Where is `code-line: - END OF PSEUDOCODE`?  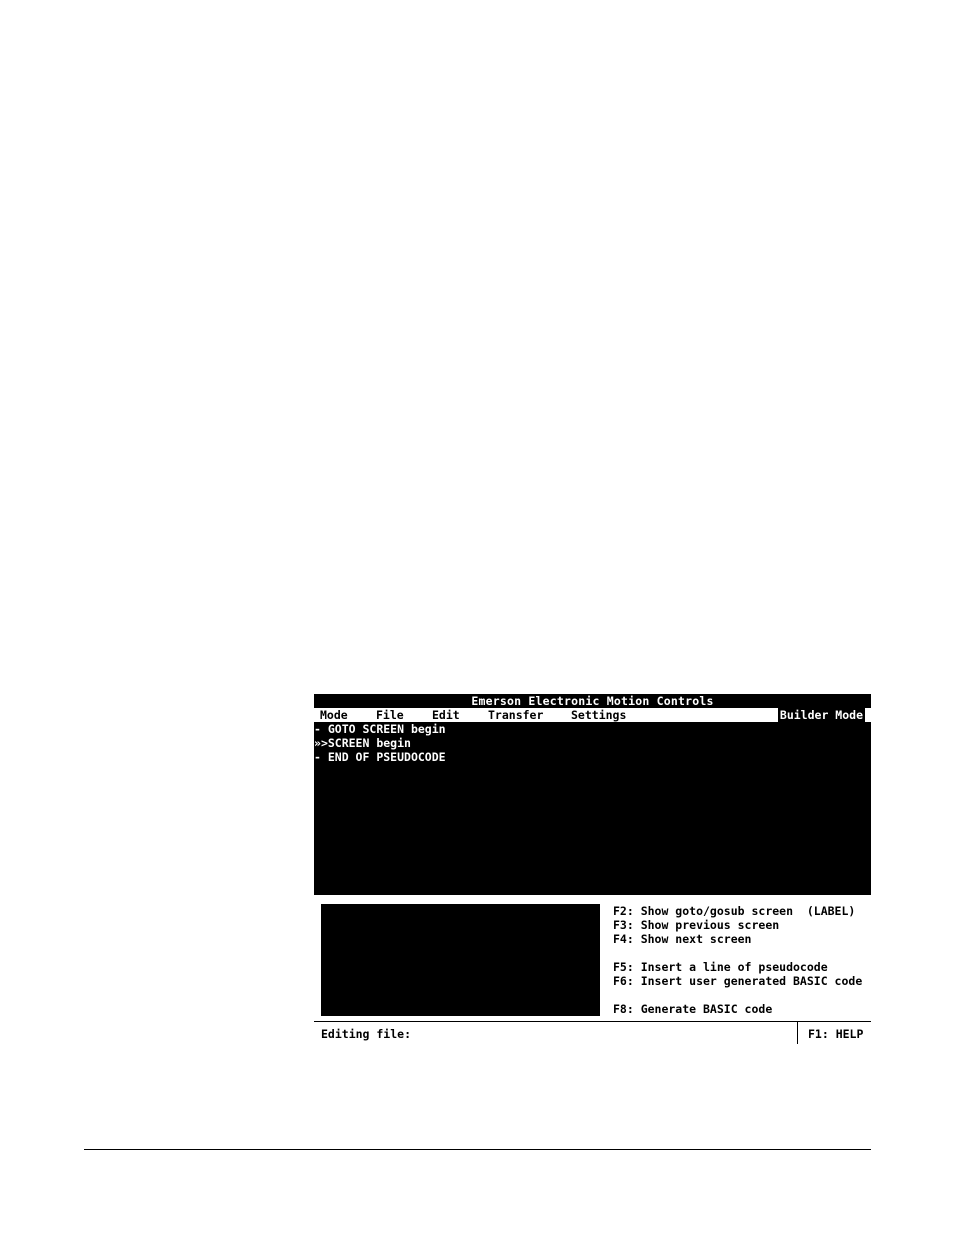
code-line: - END OF PSEUDOCODE is located at coordinates (380, 757).